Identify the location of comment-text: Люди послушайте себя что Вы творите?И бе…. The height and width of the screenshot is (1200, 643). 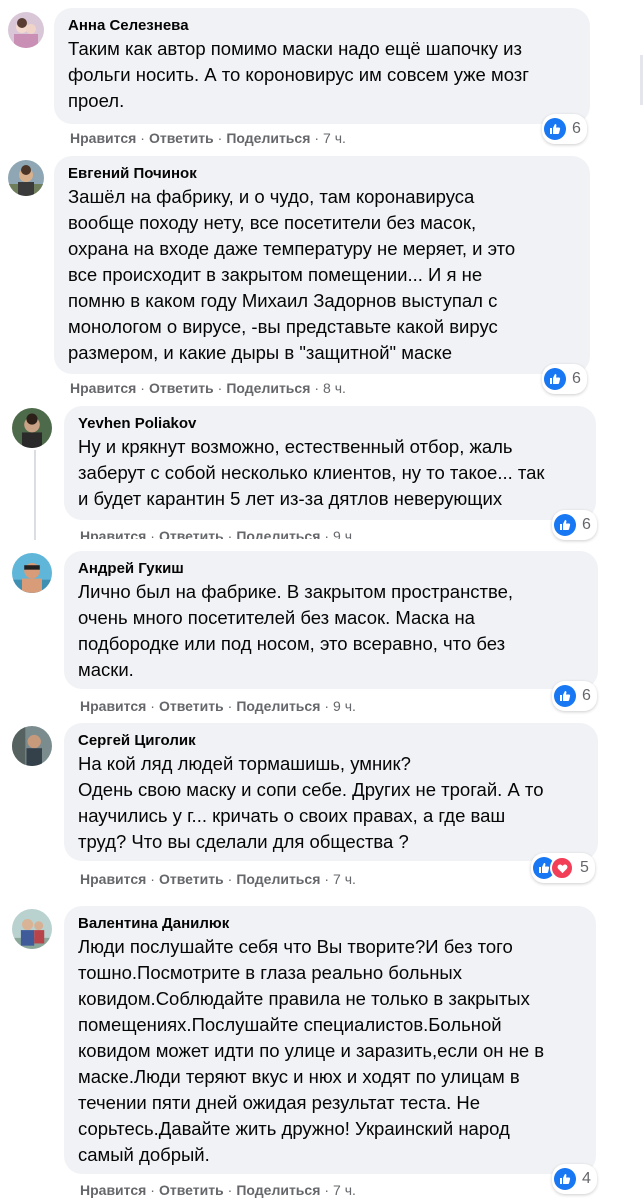
(311, 1050).